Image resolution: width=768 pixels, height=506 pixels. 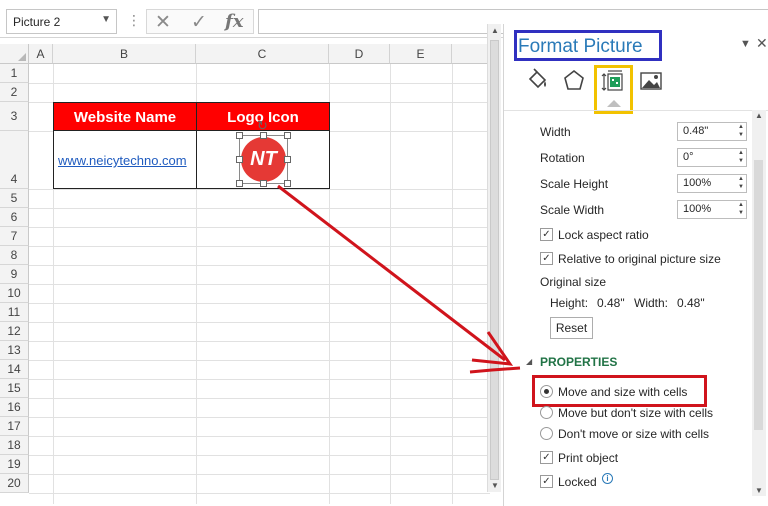 I want to click on cancel-icon: ✕, so click(x=163, y=22).